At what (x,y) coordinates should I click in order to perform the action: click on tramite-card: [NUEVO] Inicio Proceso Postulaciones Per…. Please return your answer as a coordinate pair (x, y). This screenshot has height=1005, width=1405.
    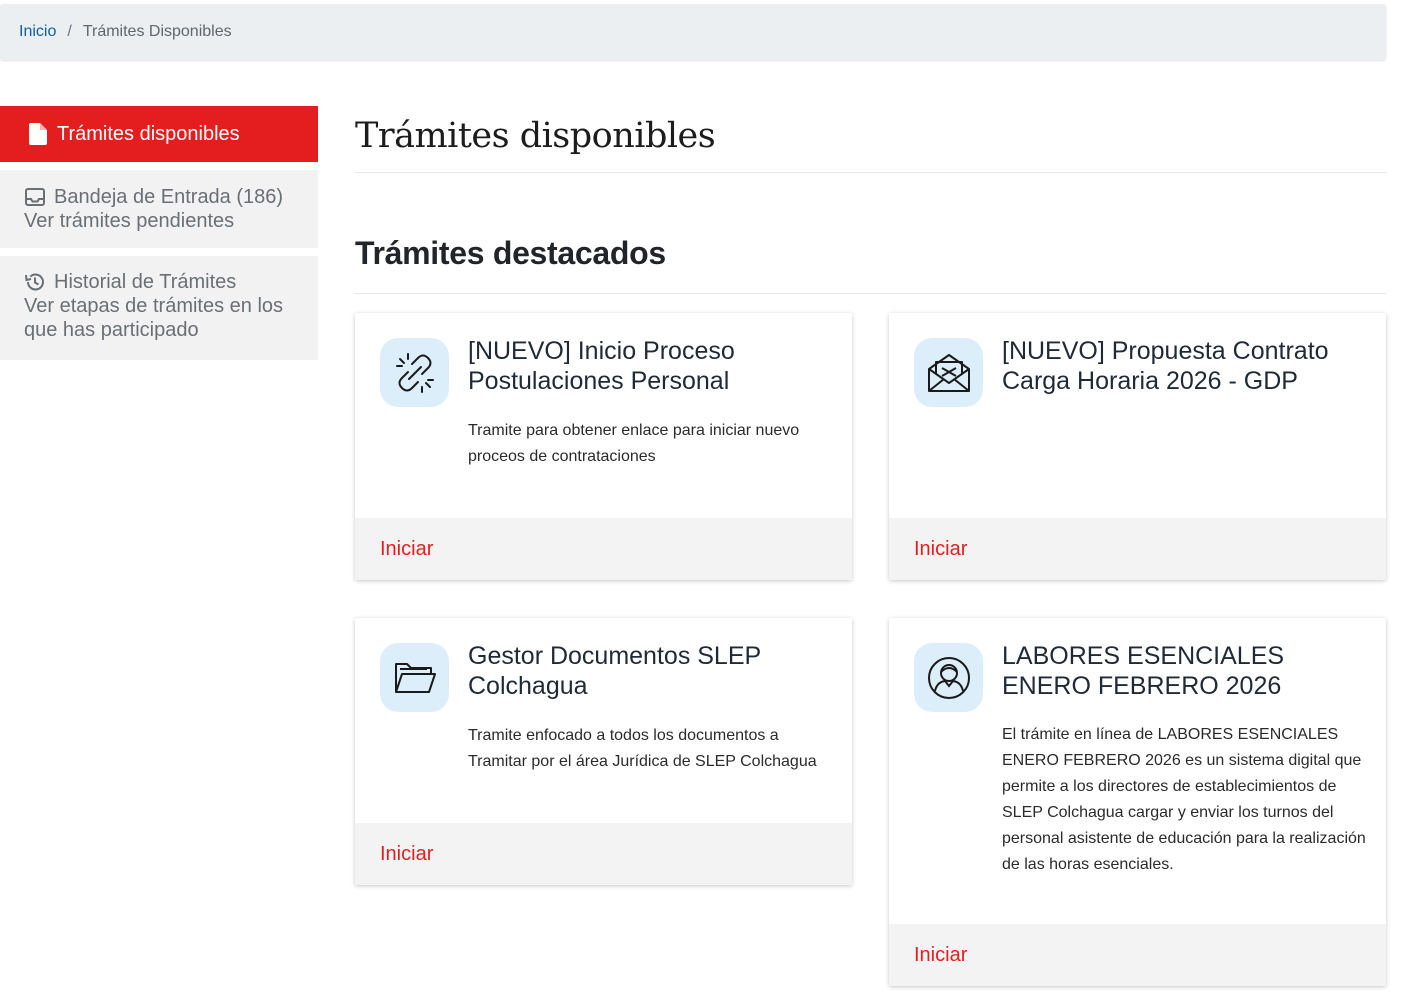
    Looking at the image, I should click on (603, 446).